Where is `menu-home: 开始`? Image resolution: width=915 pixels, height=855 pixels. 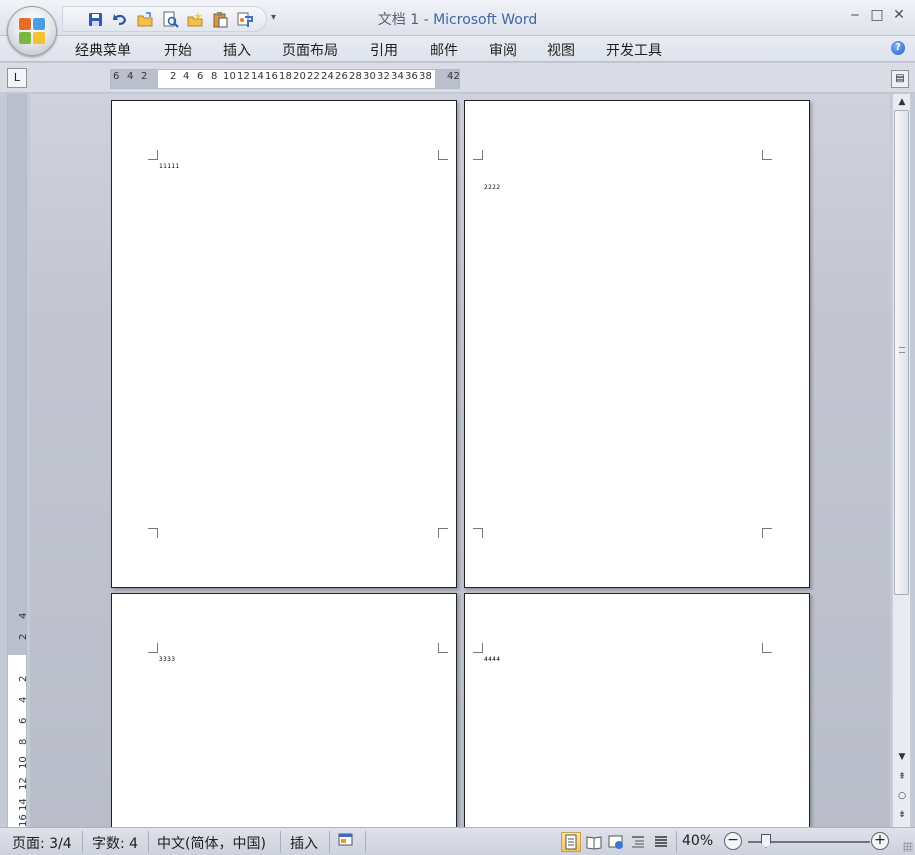 menu-home: 开始 is located at coordinates (178, 50).